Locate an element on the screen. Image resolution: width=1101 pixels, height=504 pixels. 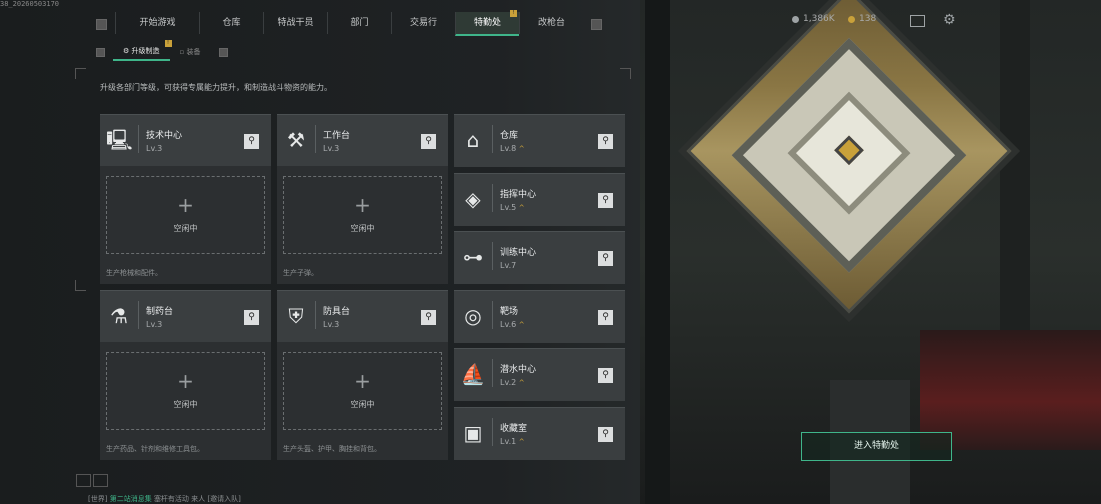
mail-icon is located at coordinates (917, 21).